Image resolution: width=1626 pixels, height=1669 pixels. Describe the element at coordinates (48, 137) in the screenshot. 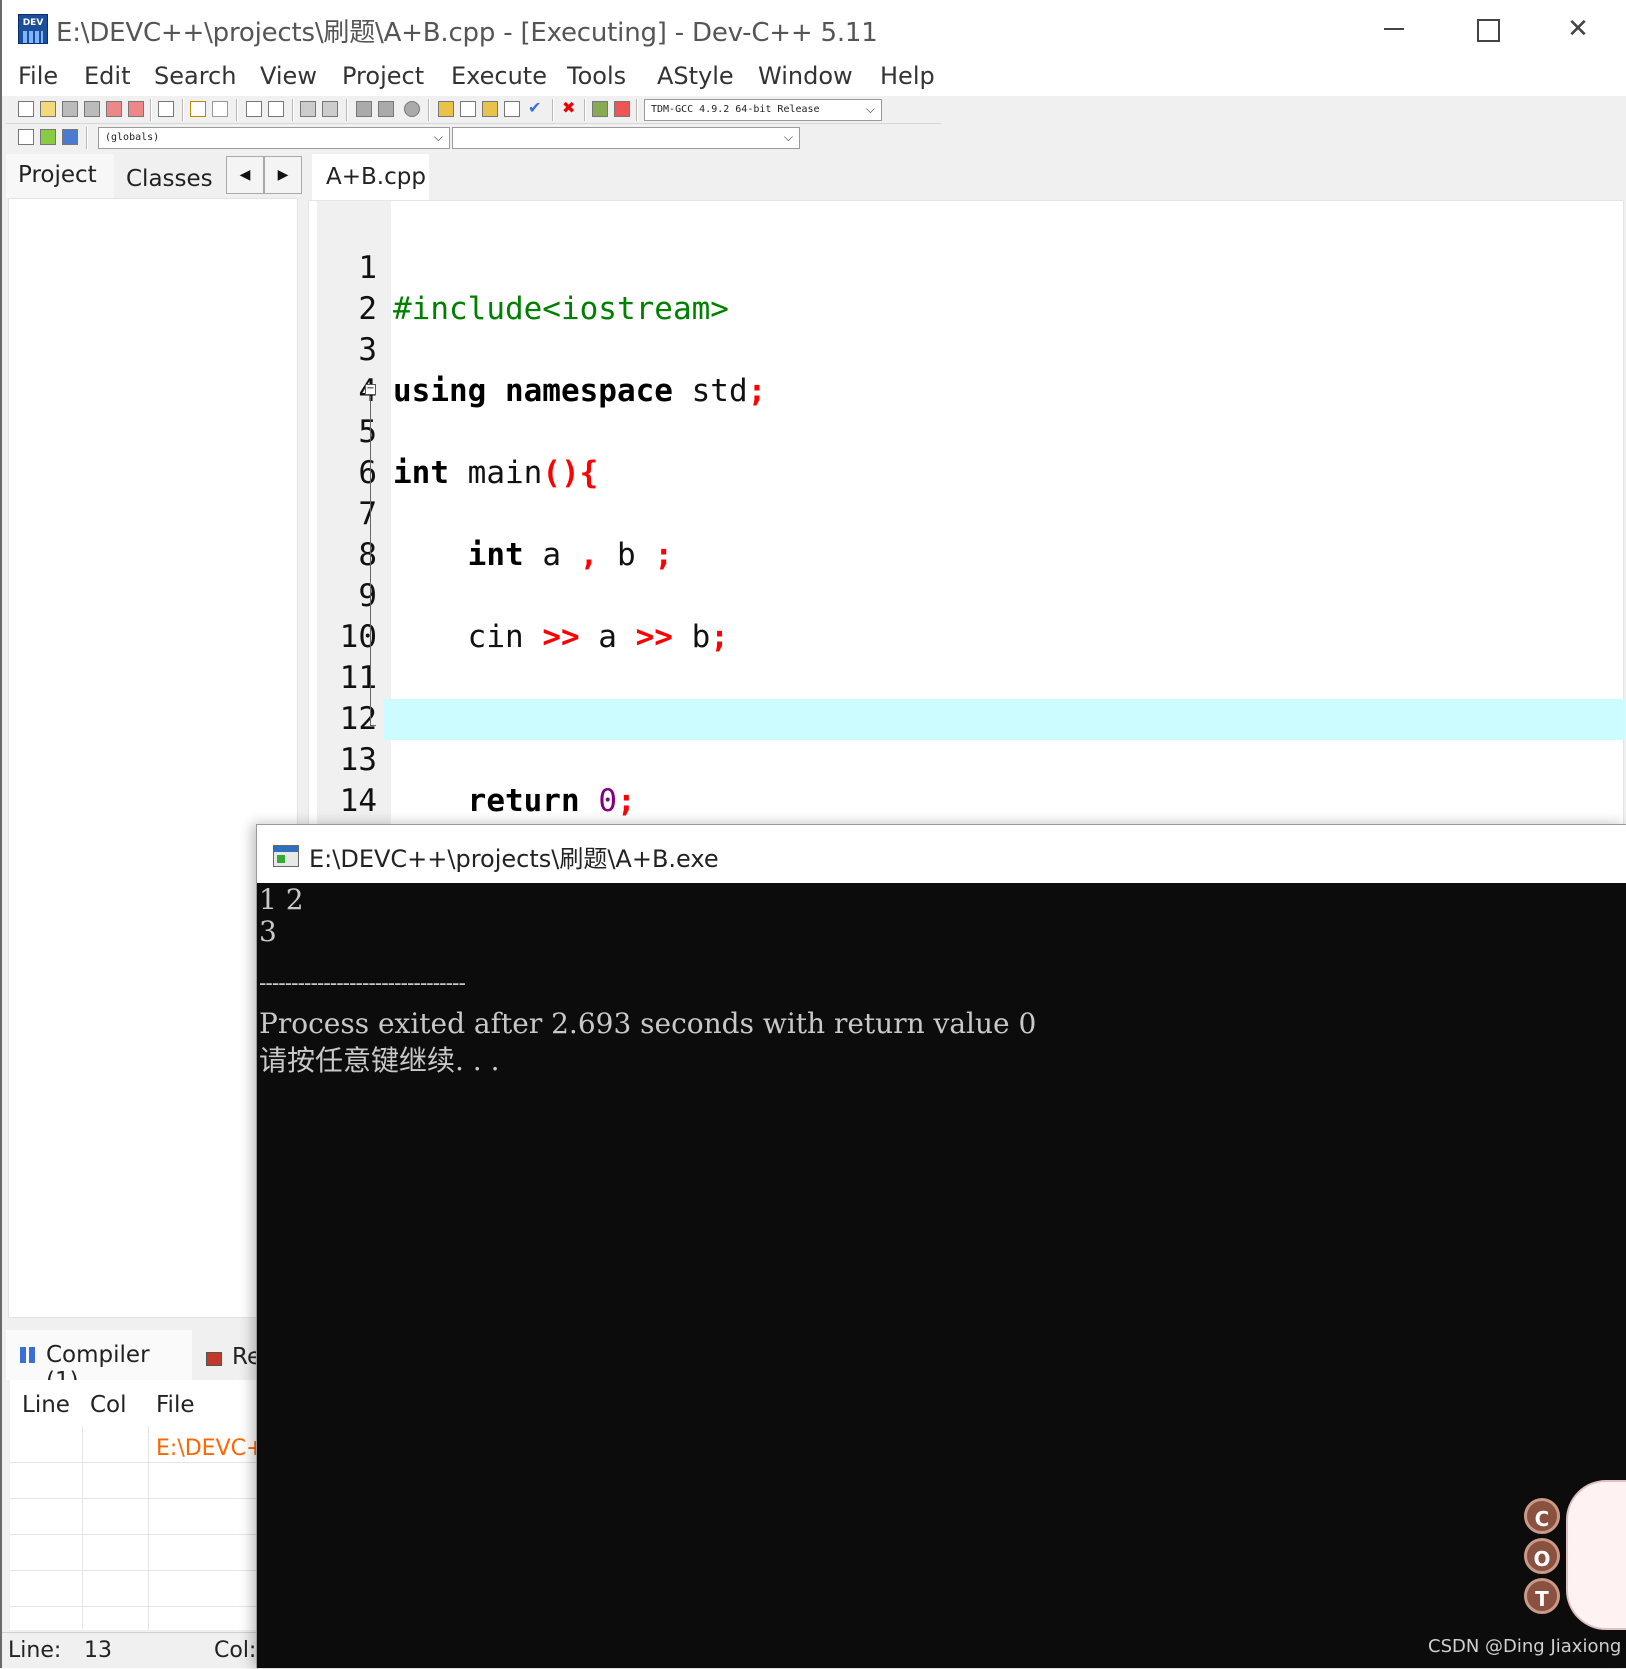

I see `toggle-bookmark-icon` at that location.